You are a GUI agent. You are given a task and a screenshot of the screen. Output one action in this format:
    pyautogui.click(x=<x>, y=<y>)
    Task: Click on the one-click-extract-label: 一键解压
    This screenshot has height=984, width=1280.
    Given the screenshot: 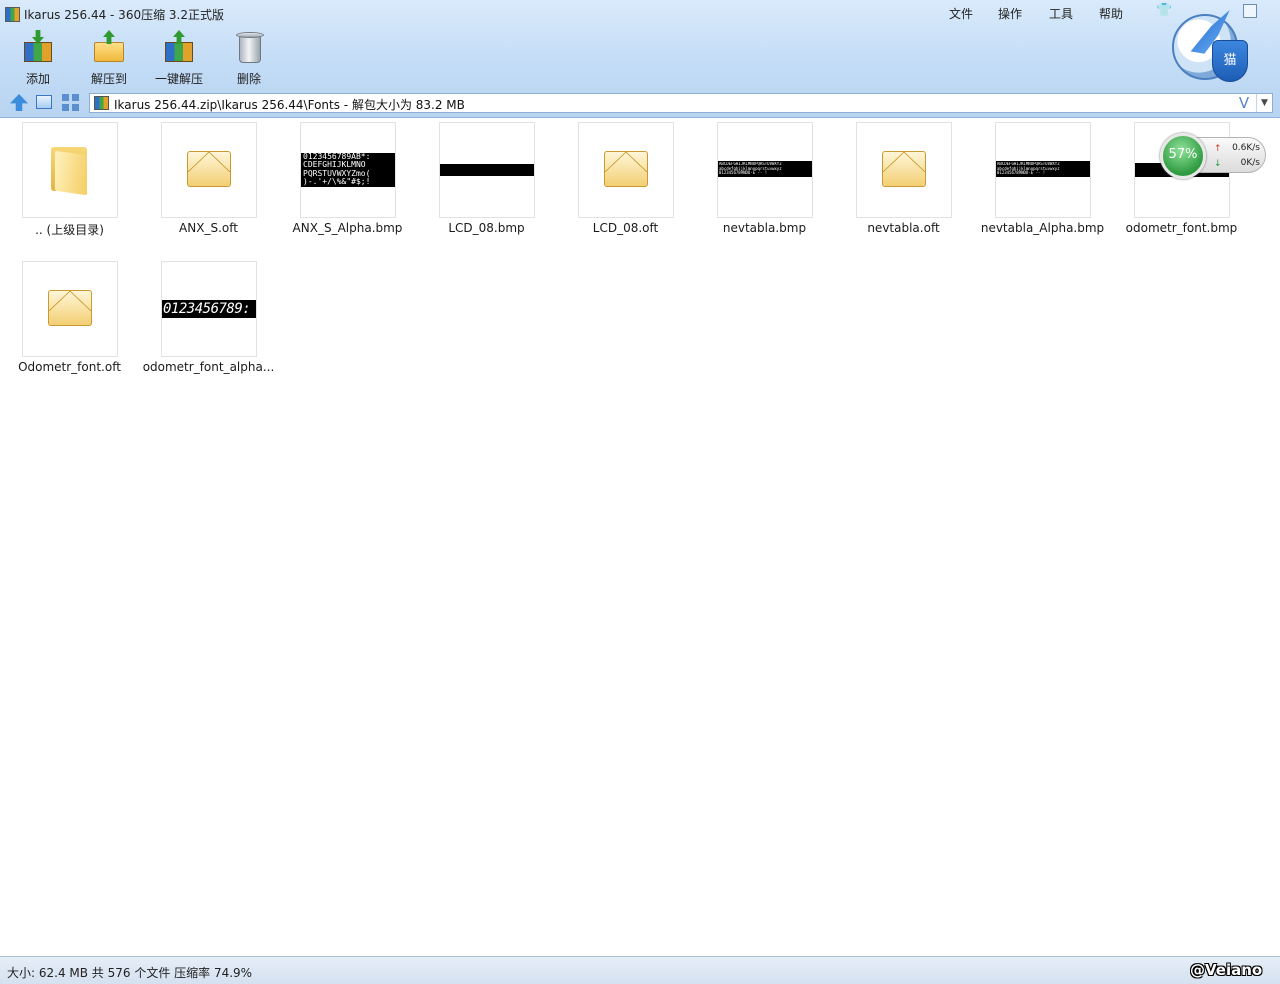 What is the action you would take?
    pyautogui.click(x=178, y=79)
    